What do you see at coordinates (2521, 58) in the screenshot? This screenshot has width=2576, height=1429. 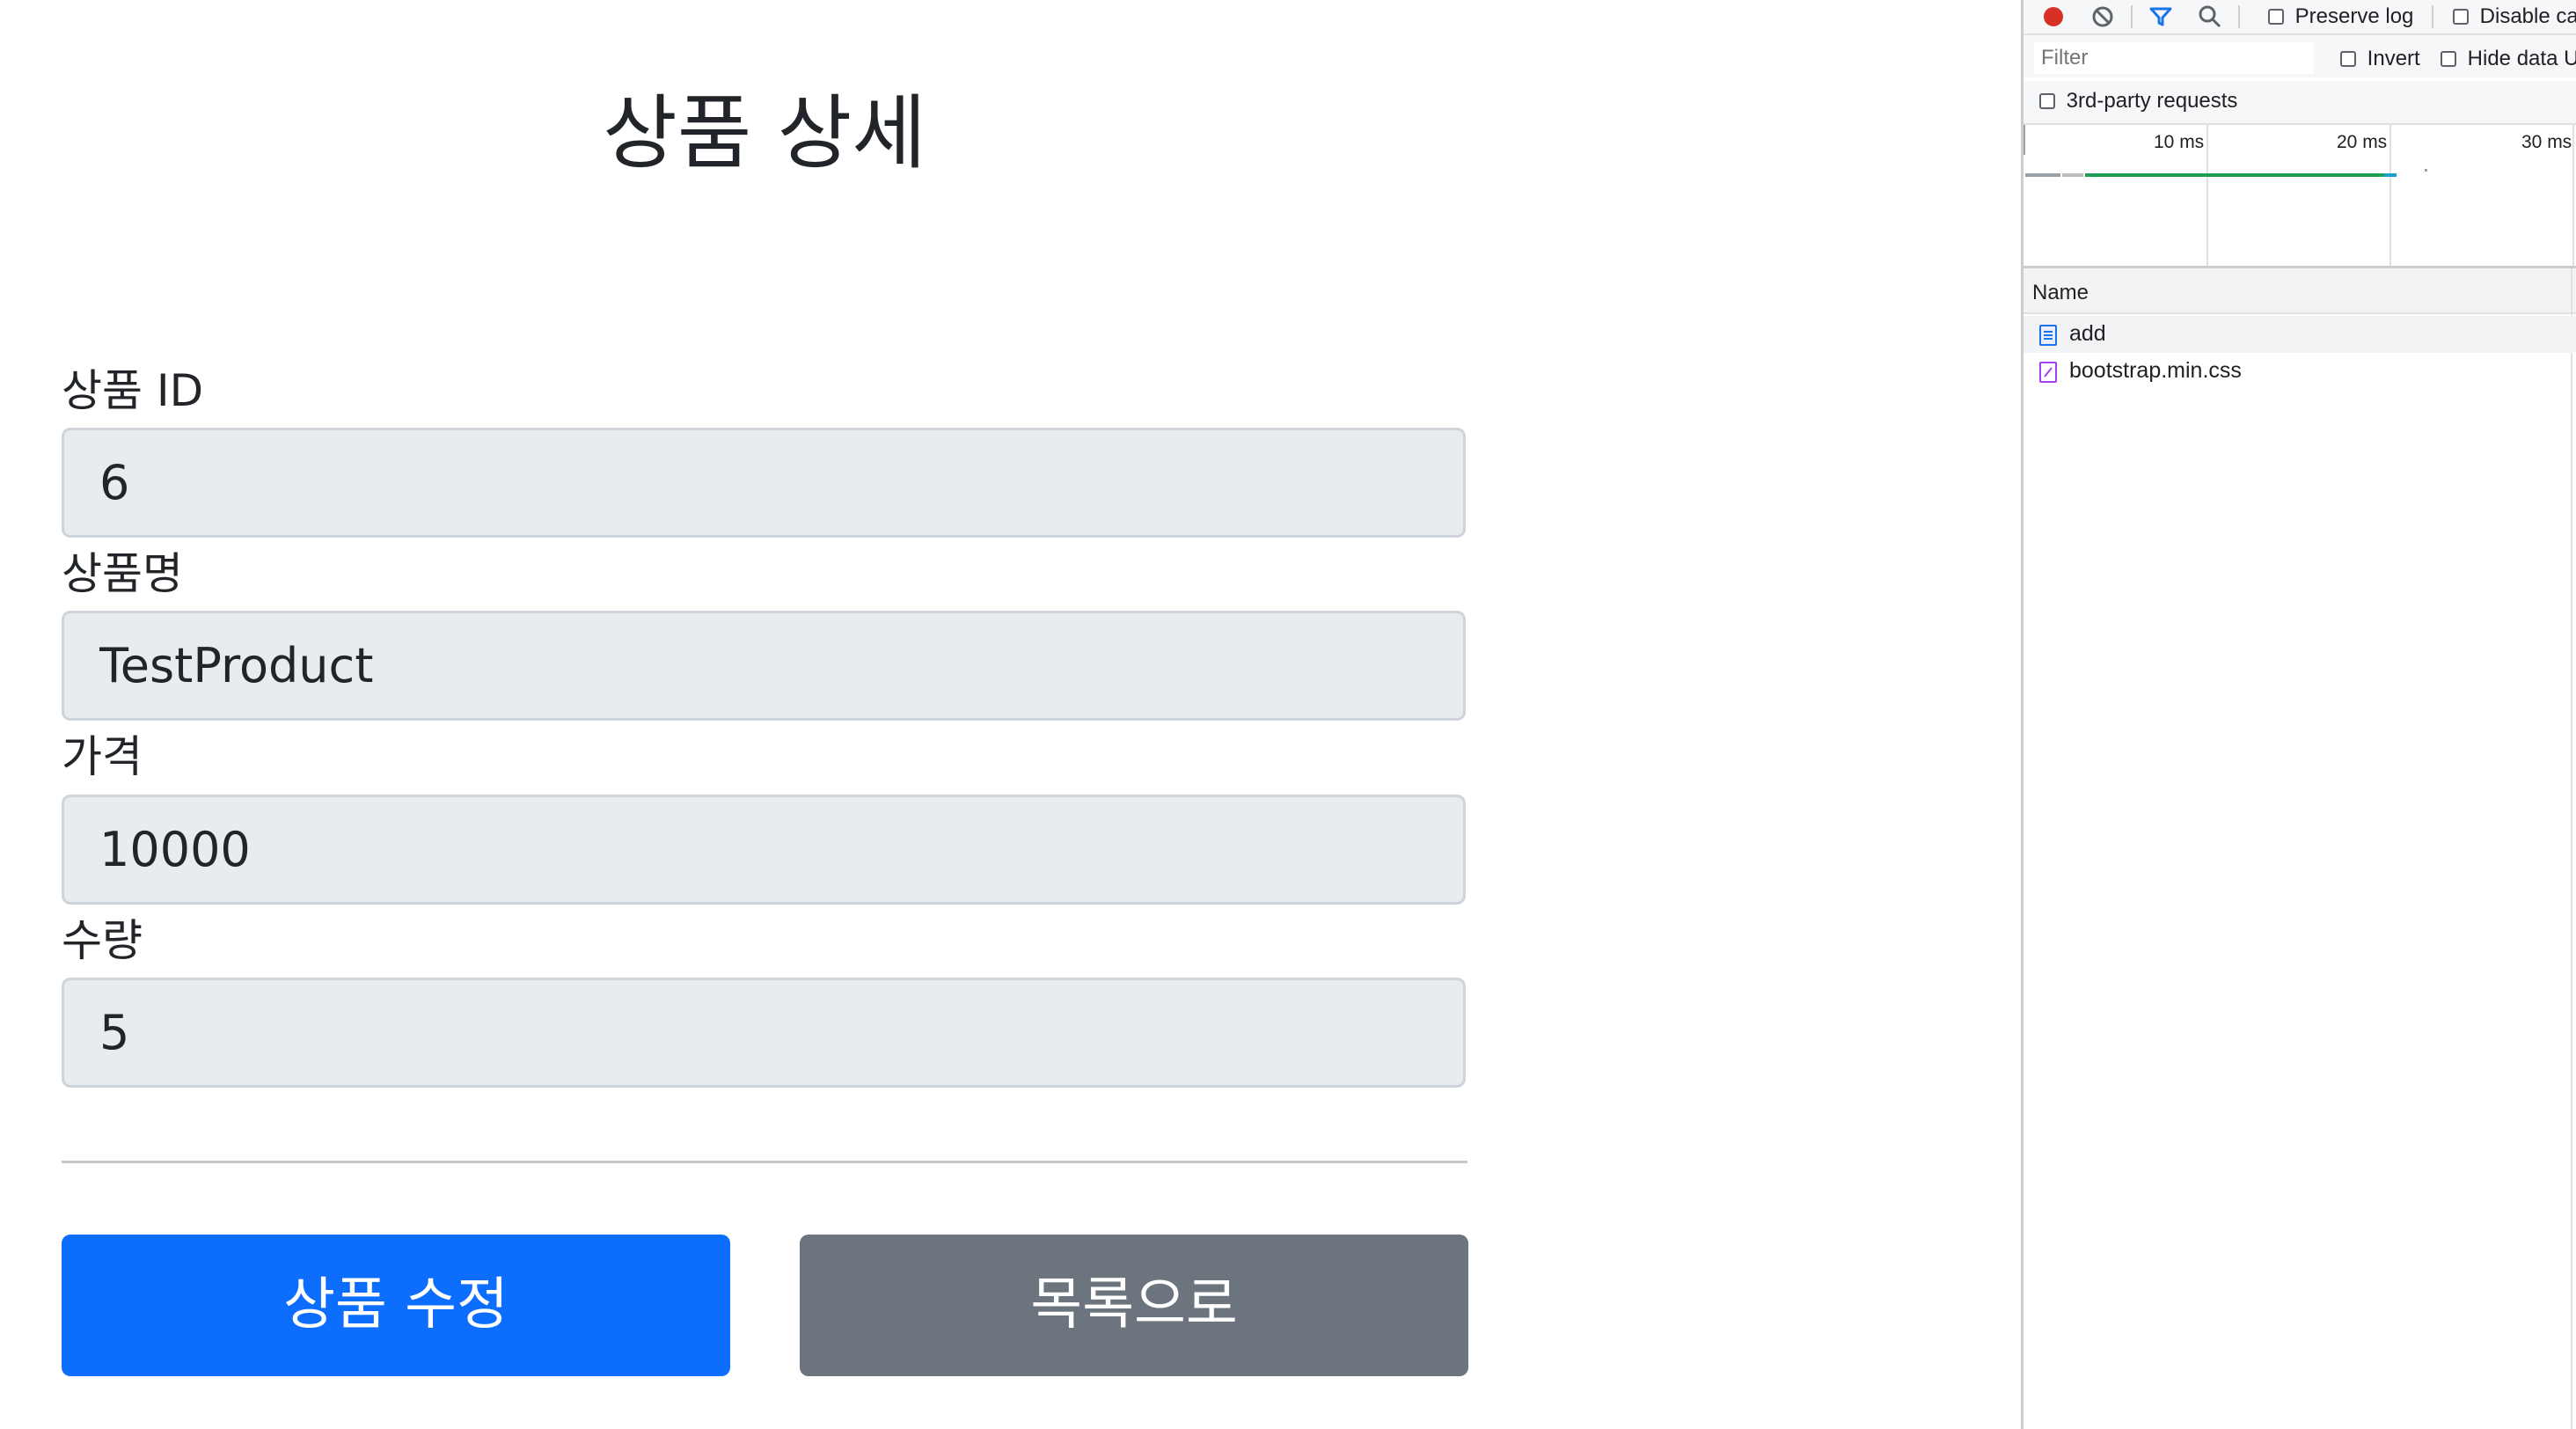 I see `hide-data-urls-label: Hide data U` at bounding box center [2521, 58].